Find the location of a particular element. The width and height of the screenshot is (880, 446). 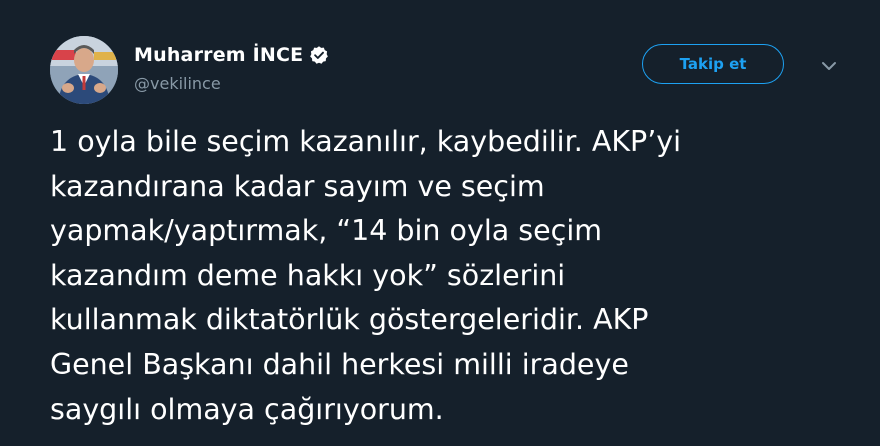

tweet-text-line: yapmak/yaptırmak, “14 bin oyla seçim is located at coordinates (326, 231).